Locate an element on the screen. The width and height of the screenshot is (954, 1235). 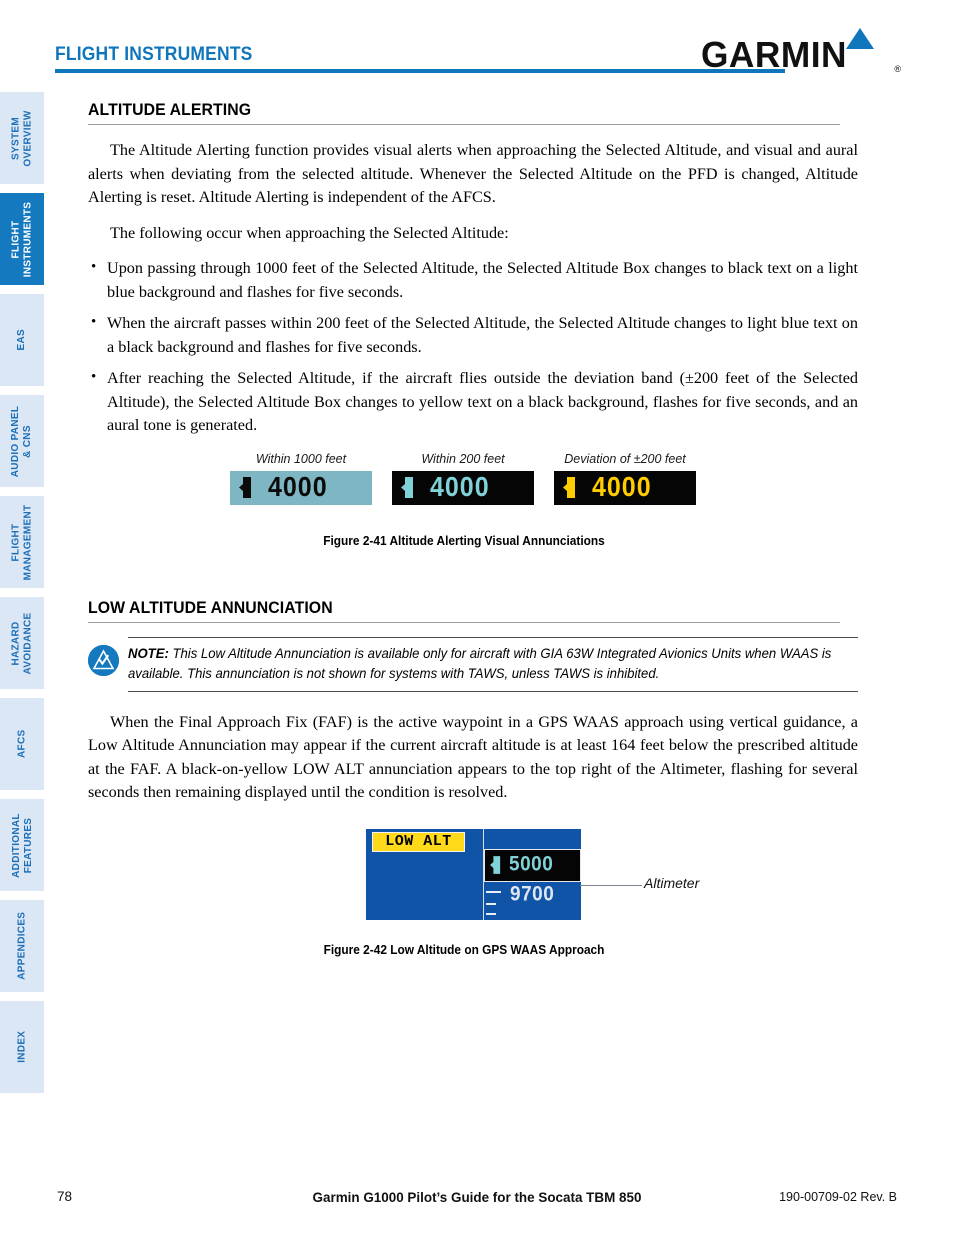
header-divider is located at coordinates (420, 71).